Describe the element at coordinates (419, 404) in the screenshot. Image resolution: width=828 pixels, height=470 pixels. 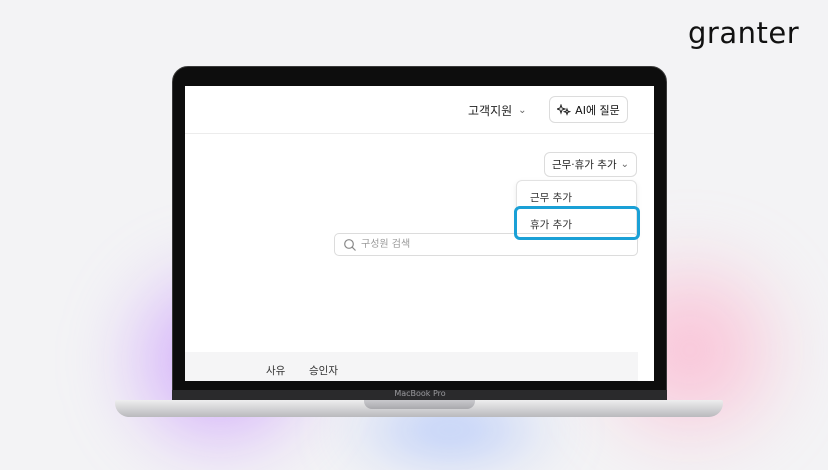
I see `laptop-notch` at that location.